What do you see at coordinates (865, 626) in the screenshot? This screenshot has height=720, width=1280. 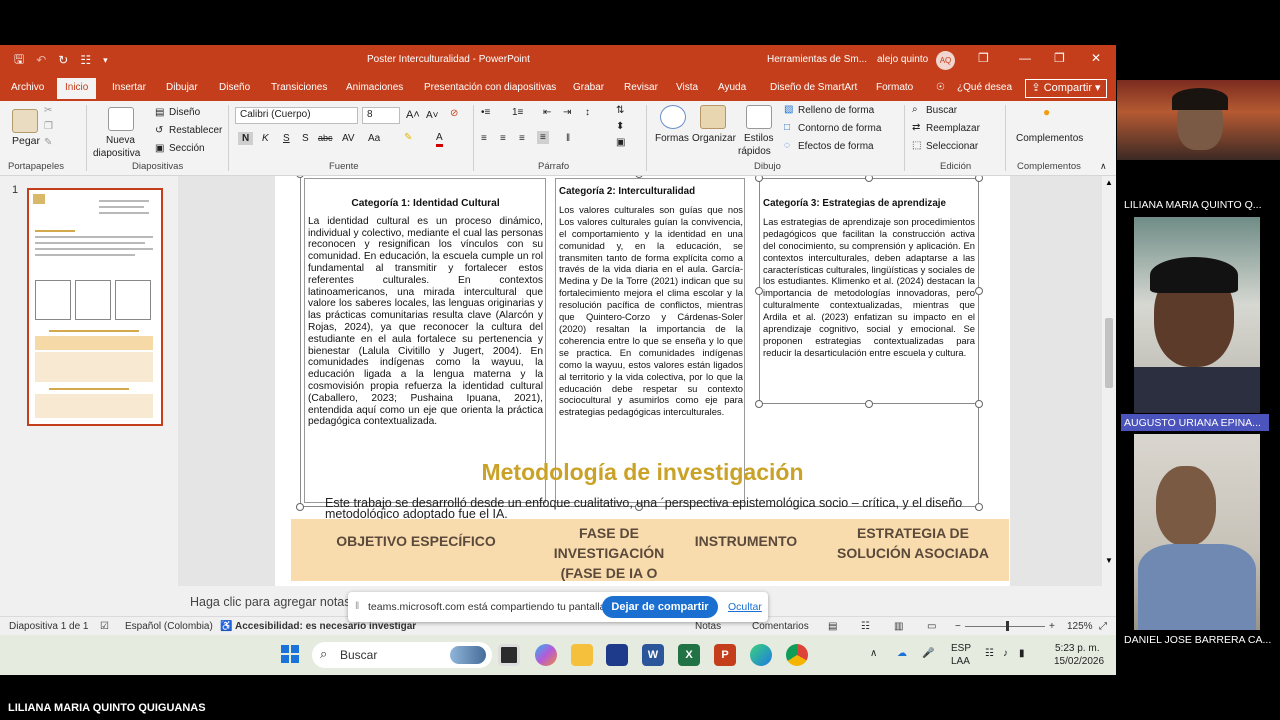 I see `sorter-view-icon: ☷` at bounding box center [865, 626].